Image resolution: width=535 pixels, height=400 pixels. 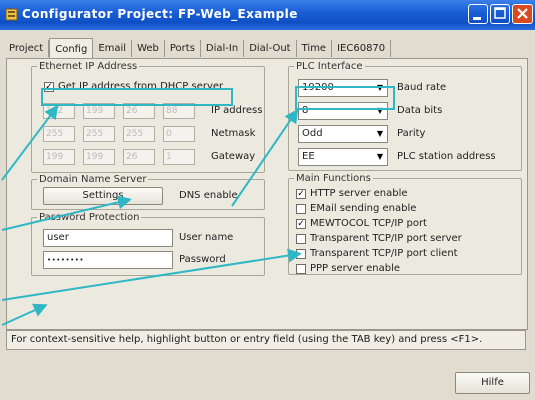 What do you see at coordinates (103, 196) in the screenshot?
I see `dns-settings-button: Settings` at bounding box center [103, 196].